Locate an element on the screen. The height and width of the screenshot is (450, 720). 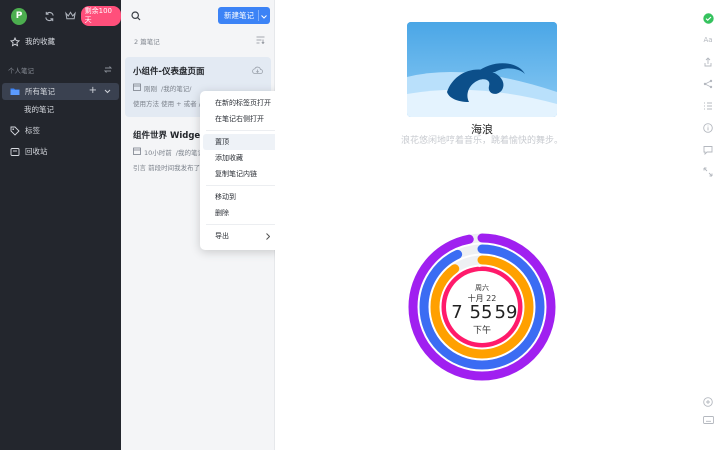
menu-item-label: 导出 is located at coordinates (222, 236).